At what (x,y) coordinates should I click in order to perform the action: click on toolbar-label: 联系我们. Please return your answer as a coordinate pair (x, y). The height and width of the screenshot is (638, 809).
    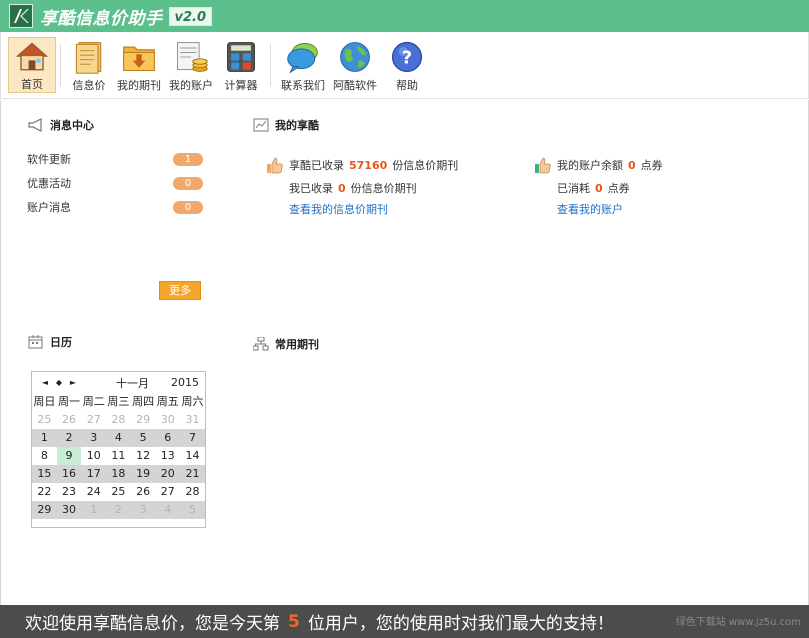
    Looking at the image, I should click on (303, 85).